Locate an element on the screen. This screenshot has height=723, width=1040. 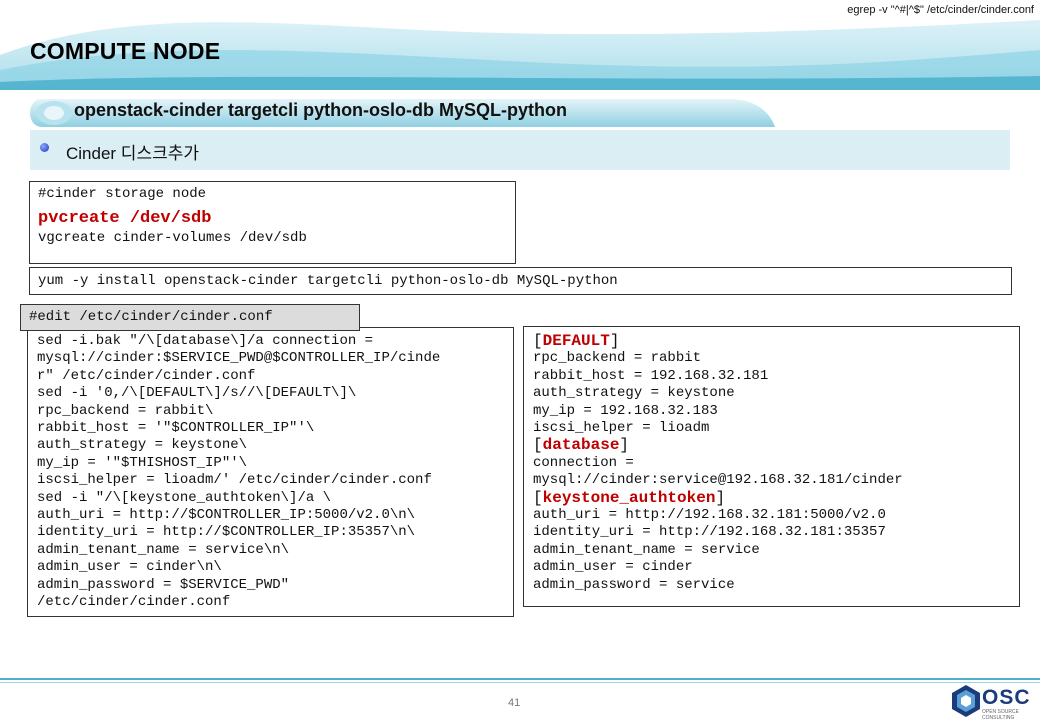
section-name: DEFAULT is located at coordinates (576, 341).